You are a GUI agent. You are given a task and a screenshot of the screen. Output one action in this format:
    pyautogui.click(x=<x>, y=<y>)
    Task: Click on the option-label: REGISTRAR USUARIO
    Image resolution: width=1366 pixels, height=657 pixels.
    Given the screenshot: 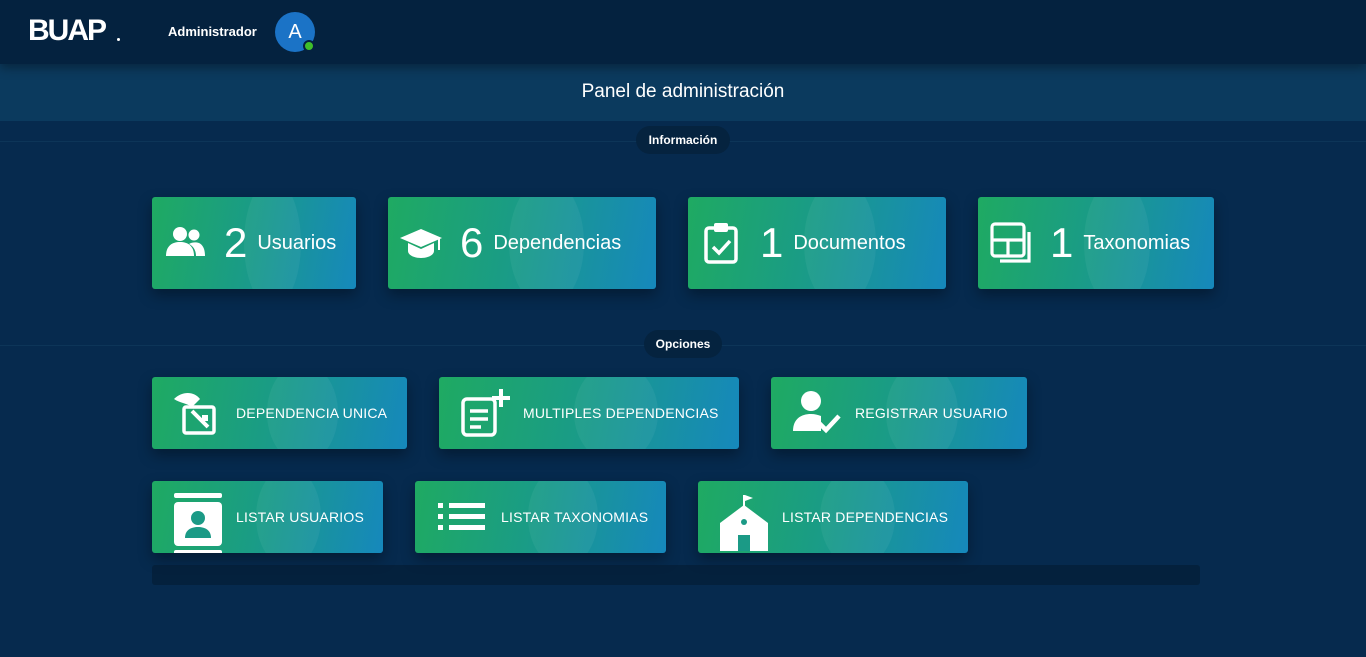 What is the action you would take?
    pyautogui.click(x=931, y=413)
    